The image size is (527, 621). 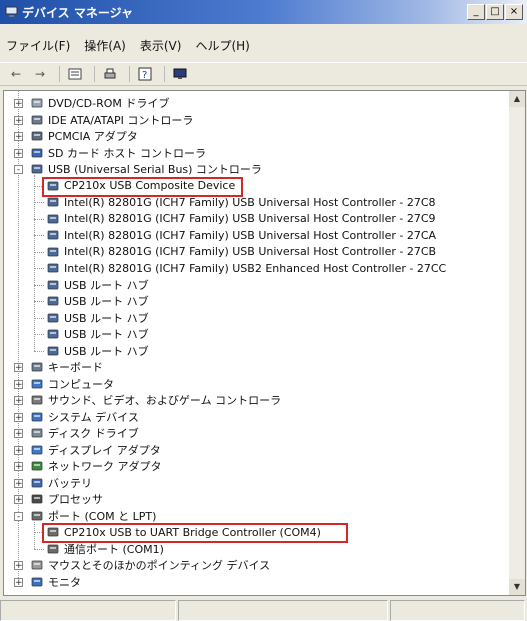 I want to click on tree-category: サウンド、ビデオ、およびゲーム コントローラ, so click(x=155, y=400).